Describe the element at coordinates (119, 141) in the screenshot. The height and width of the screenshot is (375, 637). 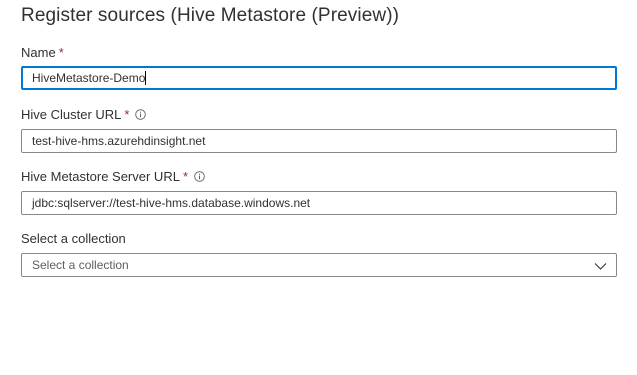
I see `cluster-url-input-value: test-hive-hms.azurehdinsight.net` at that location.